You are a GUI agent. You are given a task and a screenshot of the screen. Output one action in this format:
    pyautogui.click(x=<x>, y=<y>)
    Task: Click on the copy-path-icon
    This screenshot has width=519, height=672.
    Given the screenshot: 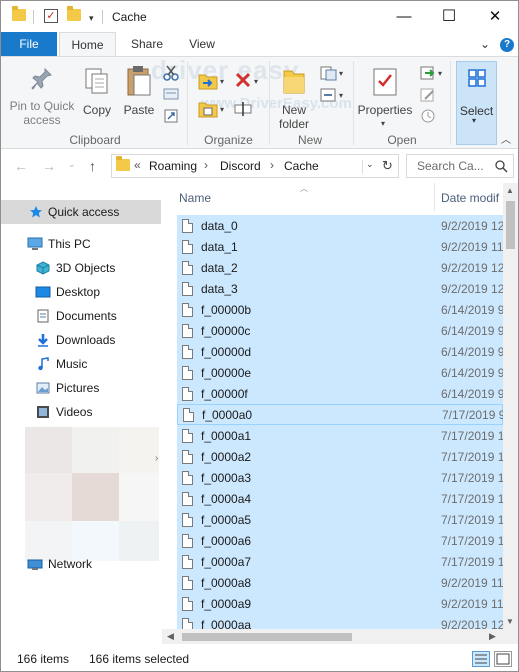 What is the action you would take?
    pyautogui.click(x=171, y=94)
    